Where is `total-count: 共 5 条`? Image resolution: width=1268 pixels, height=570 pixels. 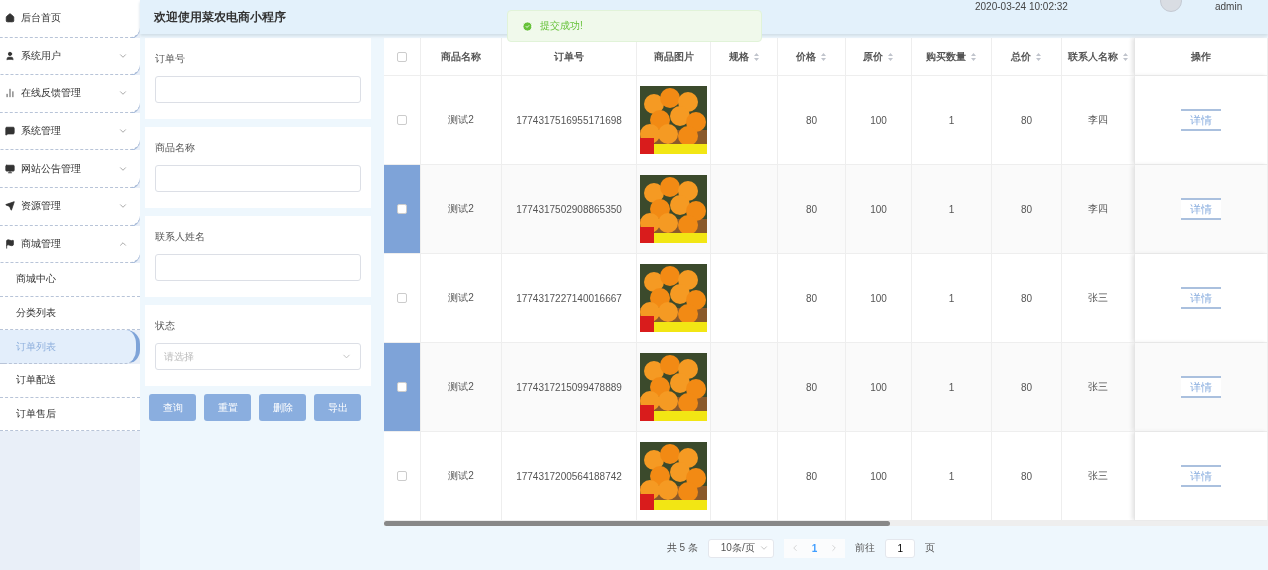
total-count: 共 5 条 is located at coordinates (682, 548).